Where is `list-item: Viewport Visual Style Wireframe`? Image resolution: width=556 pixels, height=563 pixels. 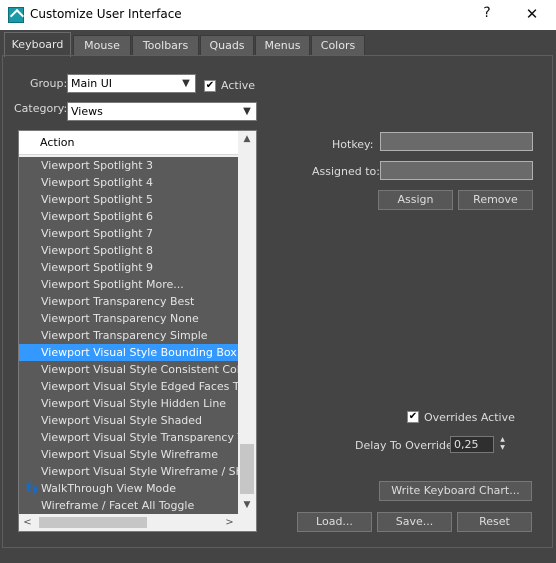
list-item: Viewport Visual Style Wireframe is located at coordinates (128, 454).